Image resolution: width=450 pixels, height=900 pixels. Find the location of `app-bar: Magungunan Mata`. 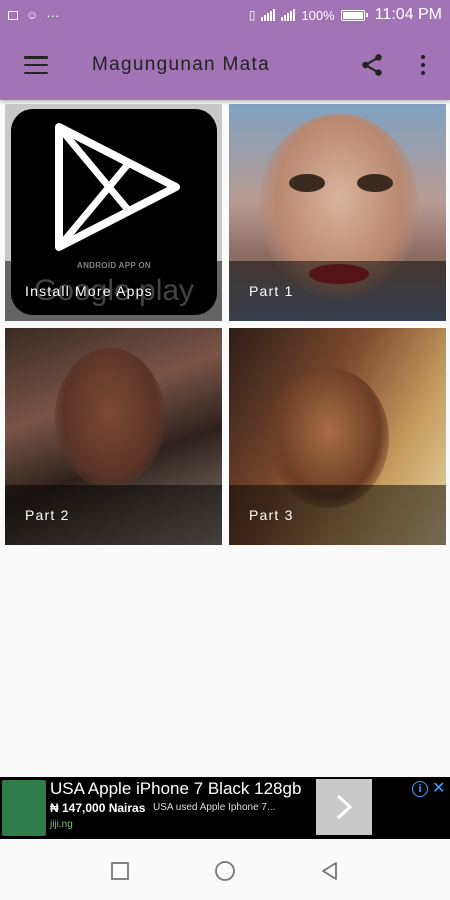

app-bar: Magungunan Mata is located at coordinates (225, 65).